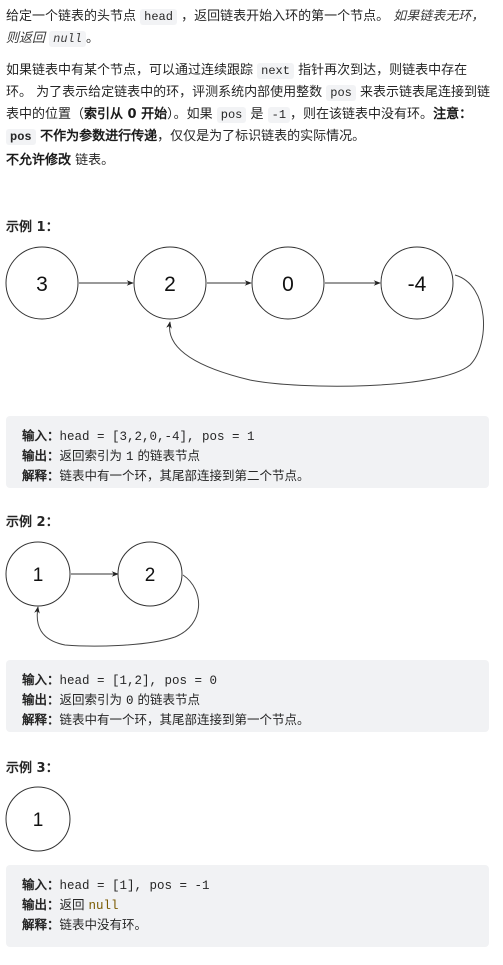 The width and height of the screenshot is (503, 965). I want to click on example-input: 输入：head = [1], pos = -1, so click(116, 885).